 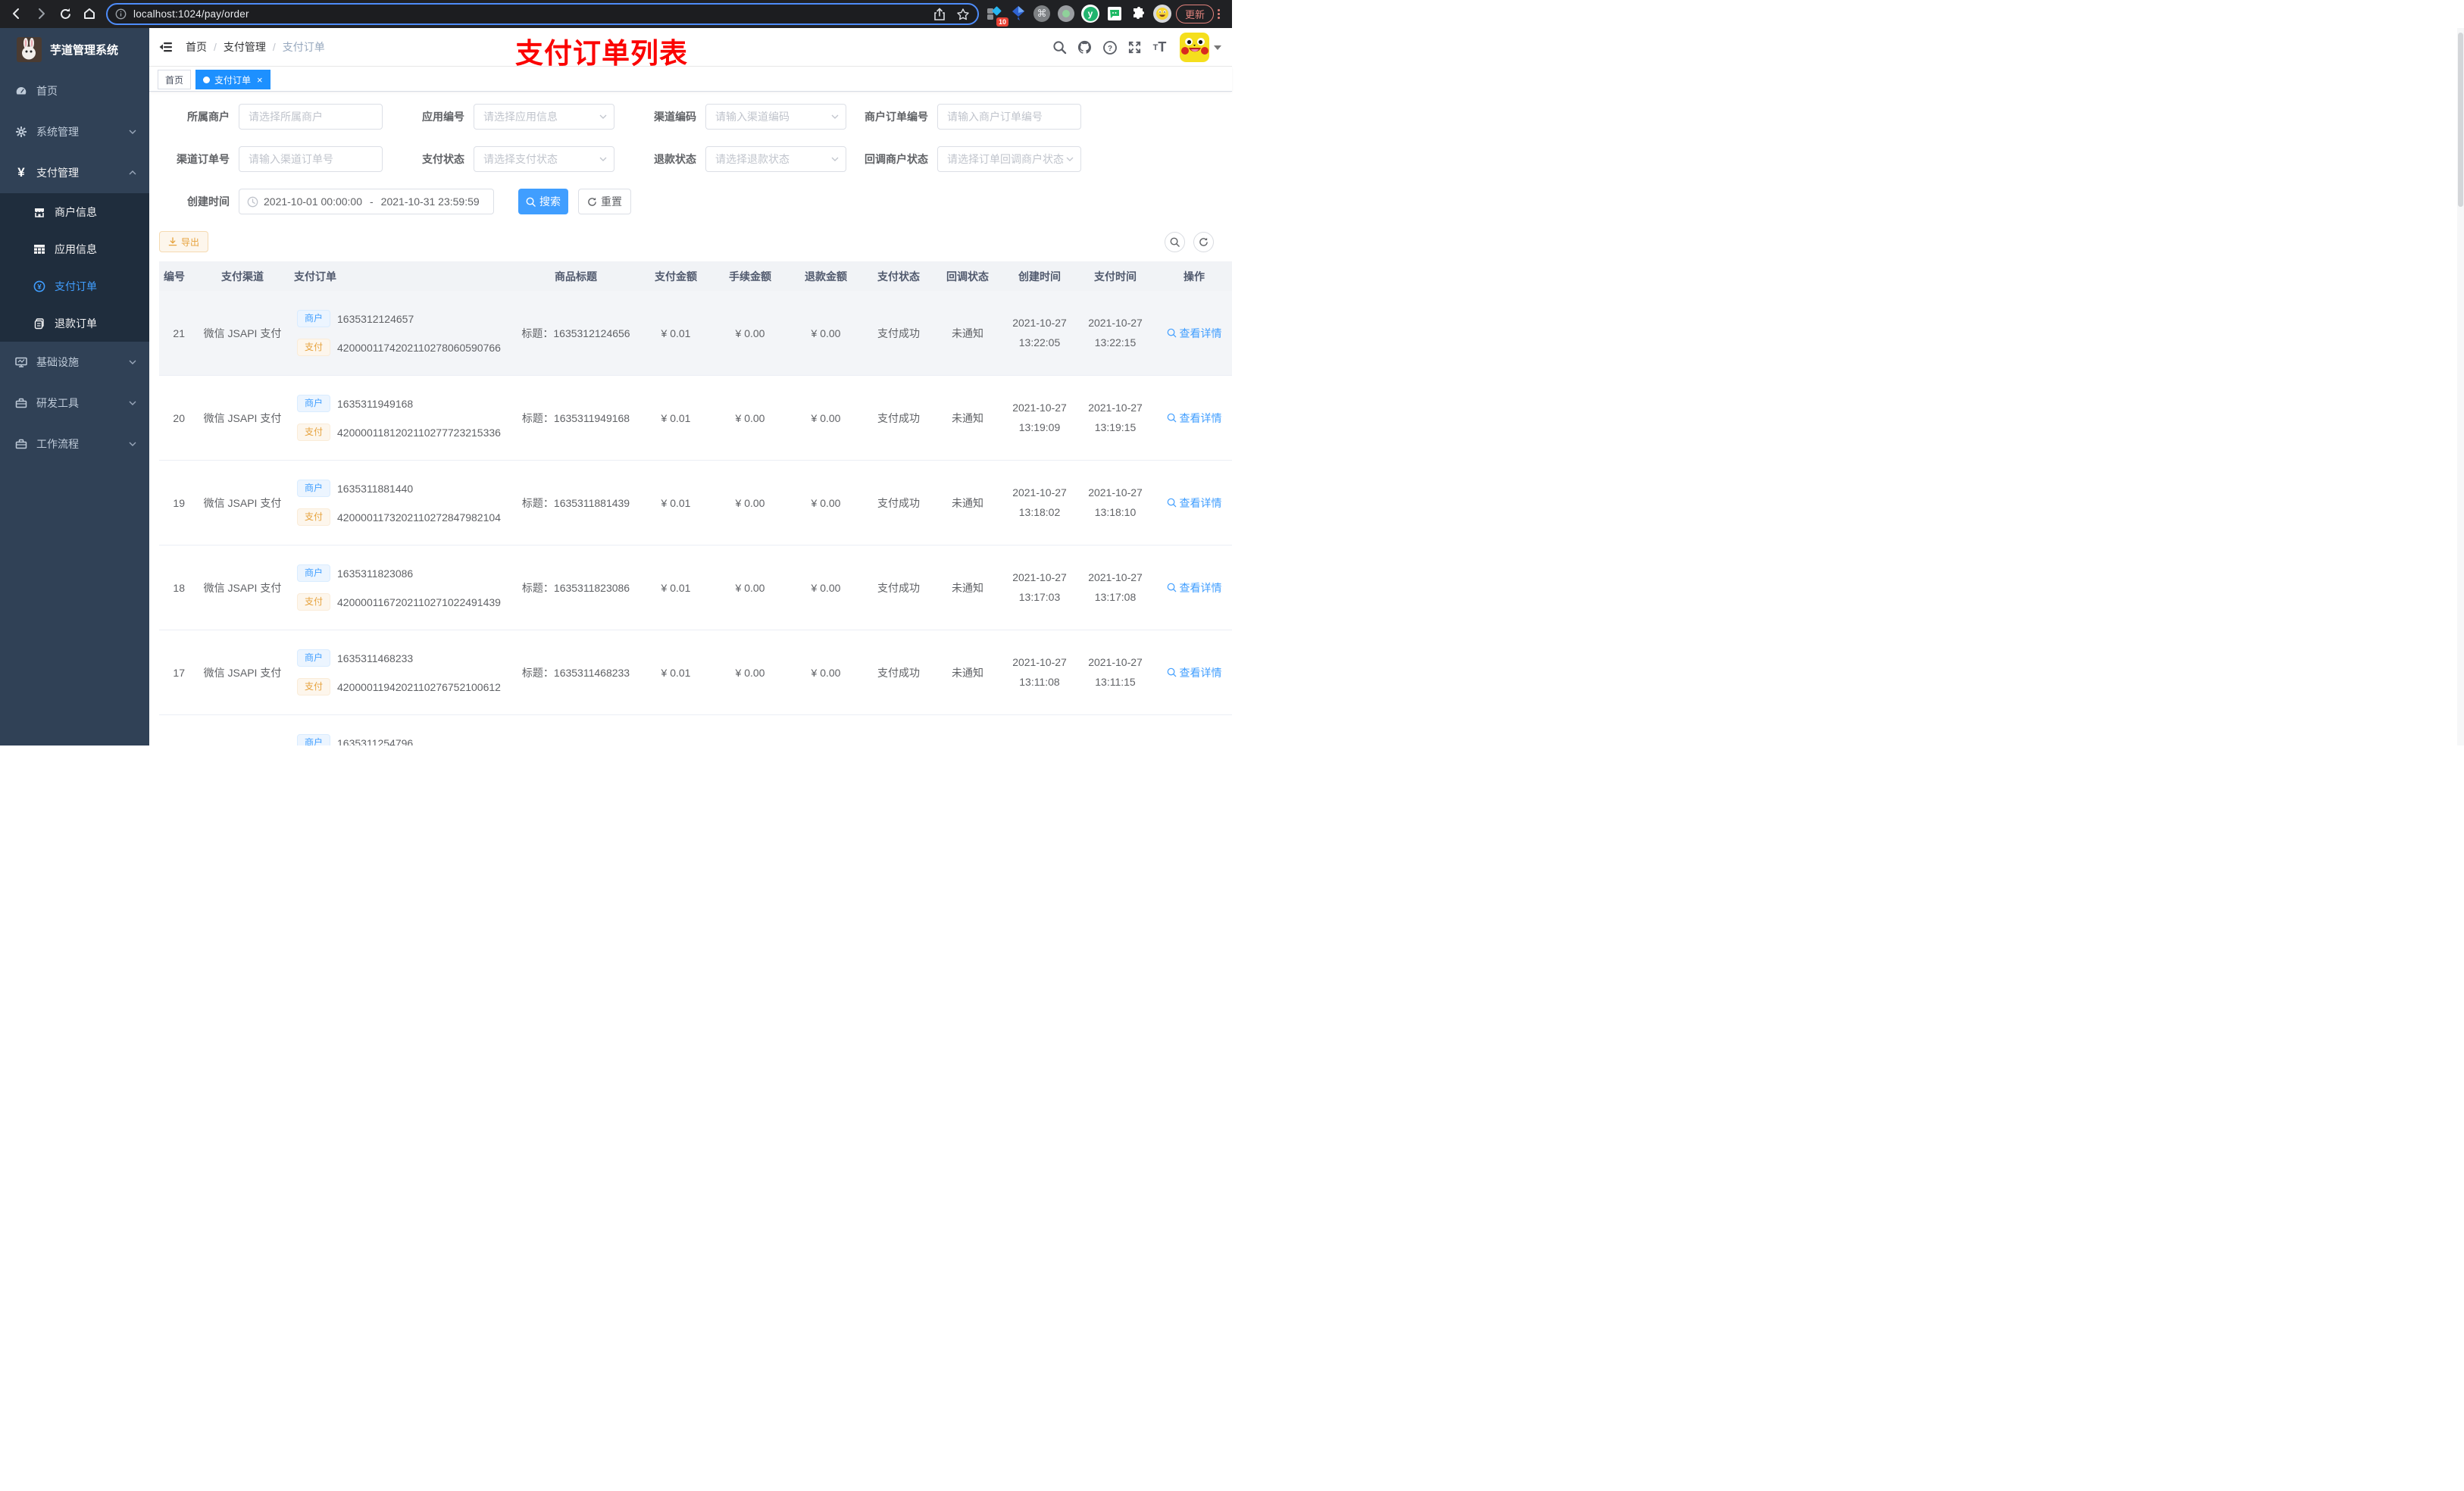 What do you see at coordinates (245, 47) in the screenshot?
I see `breadcrumb-pay-manage: 支付管理` at bounding box center [245, 47].